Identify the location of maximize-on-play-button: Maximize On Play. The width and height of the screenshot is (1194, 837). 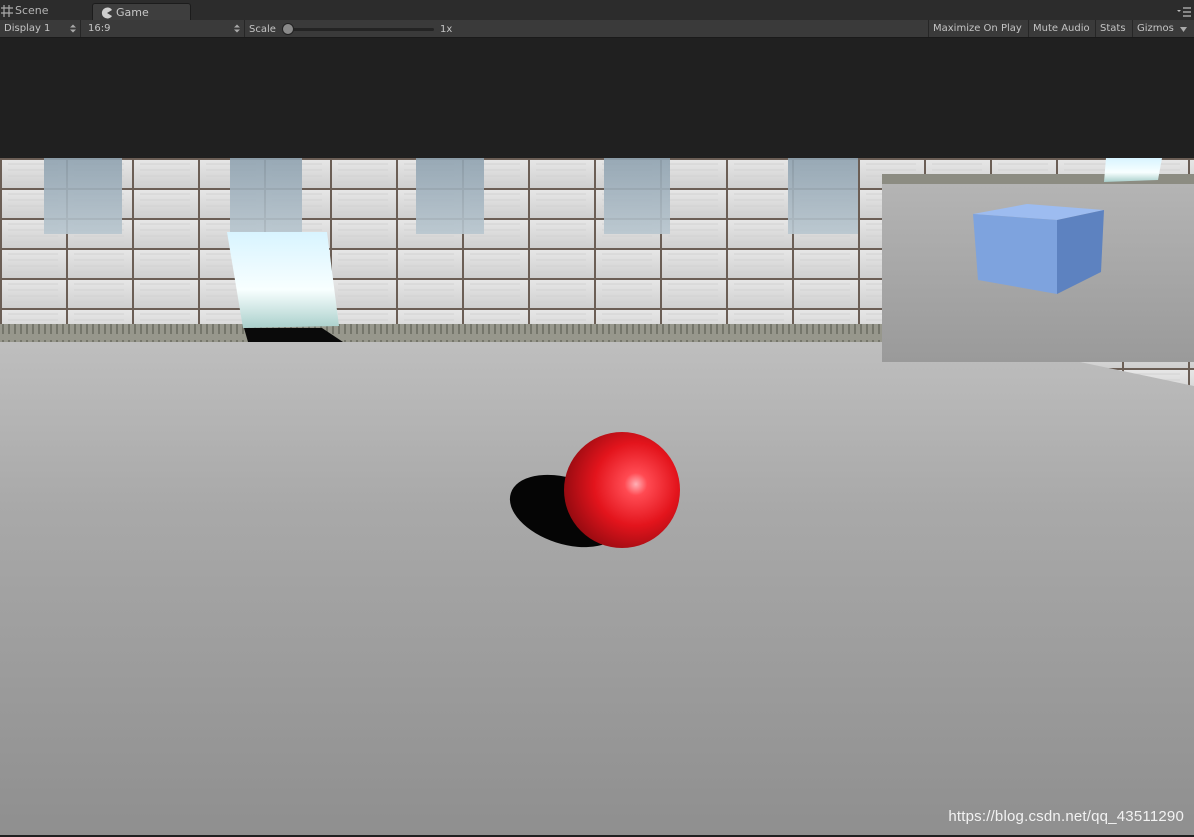
(977, 28).